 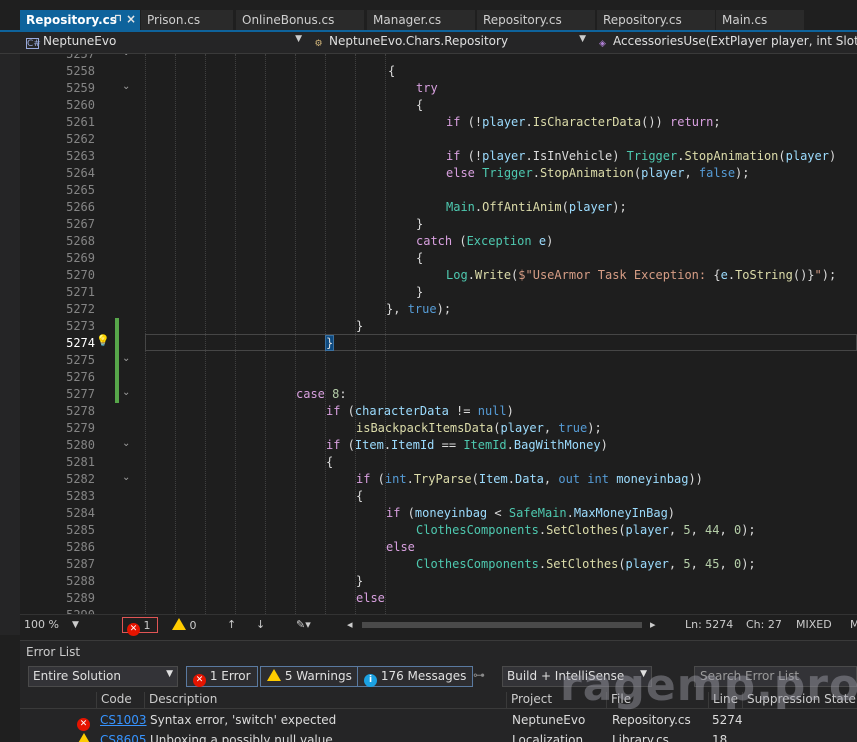 I want to click on zoom-level: 100 %, so click(x=41, y=624).